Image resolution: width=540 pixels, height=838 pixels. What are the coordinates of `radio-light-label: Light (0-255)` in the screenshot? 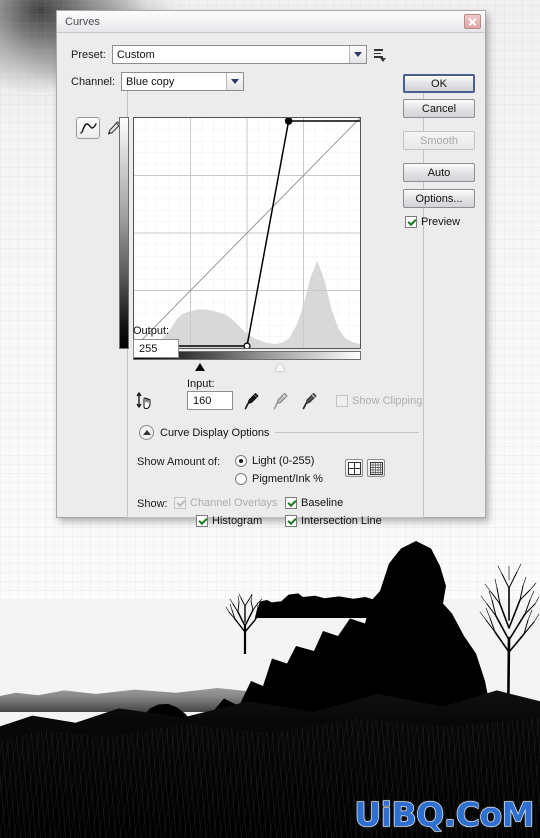 It's located at (283, 461).